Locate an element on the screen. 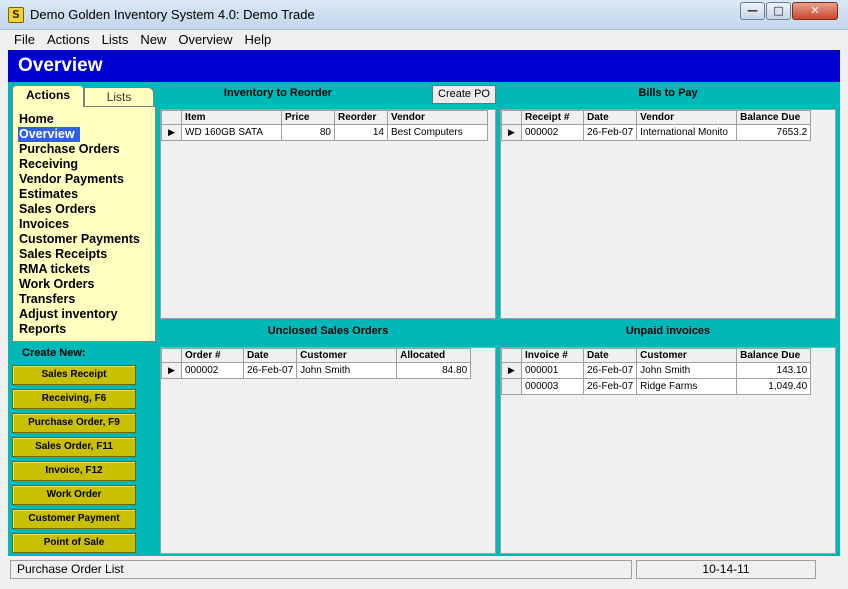  status-message: Purchase Order List is located at coordinates (321, 569).